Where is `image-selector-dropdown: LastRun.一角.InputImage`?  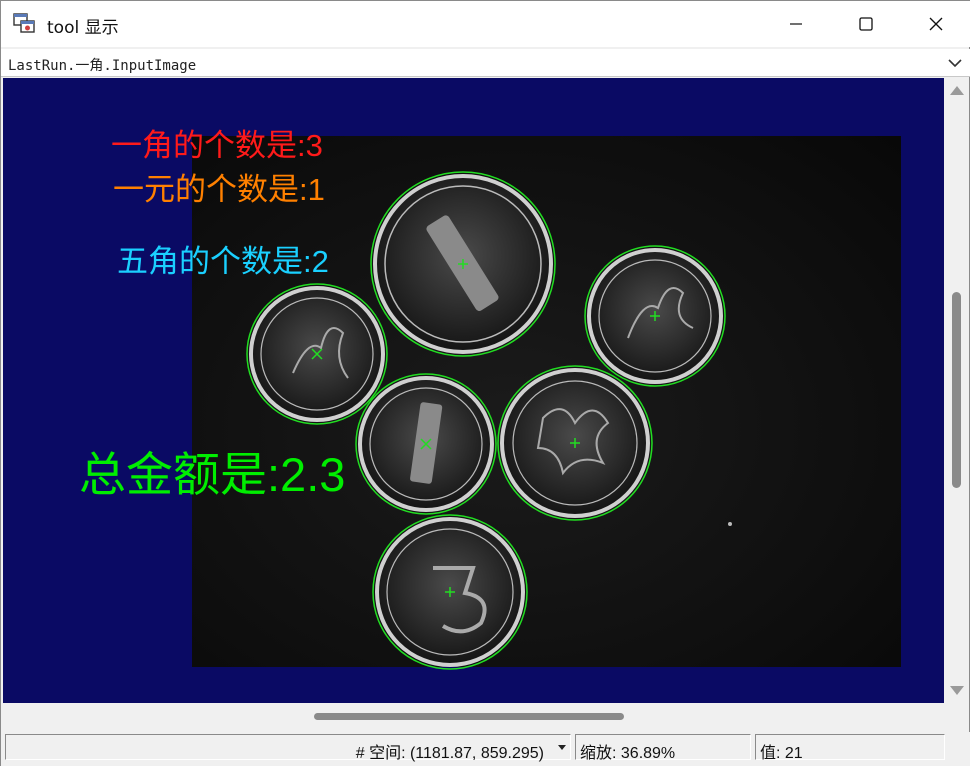 image-selector-dropdown: LastRun.一角.InputImage is located at coordinates (485, 63).